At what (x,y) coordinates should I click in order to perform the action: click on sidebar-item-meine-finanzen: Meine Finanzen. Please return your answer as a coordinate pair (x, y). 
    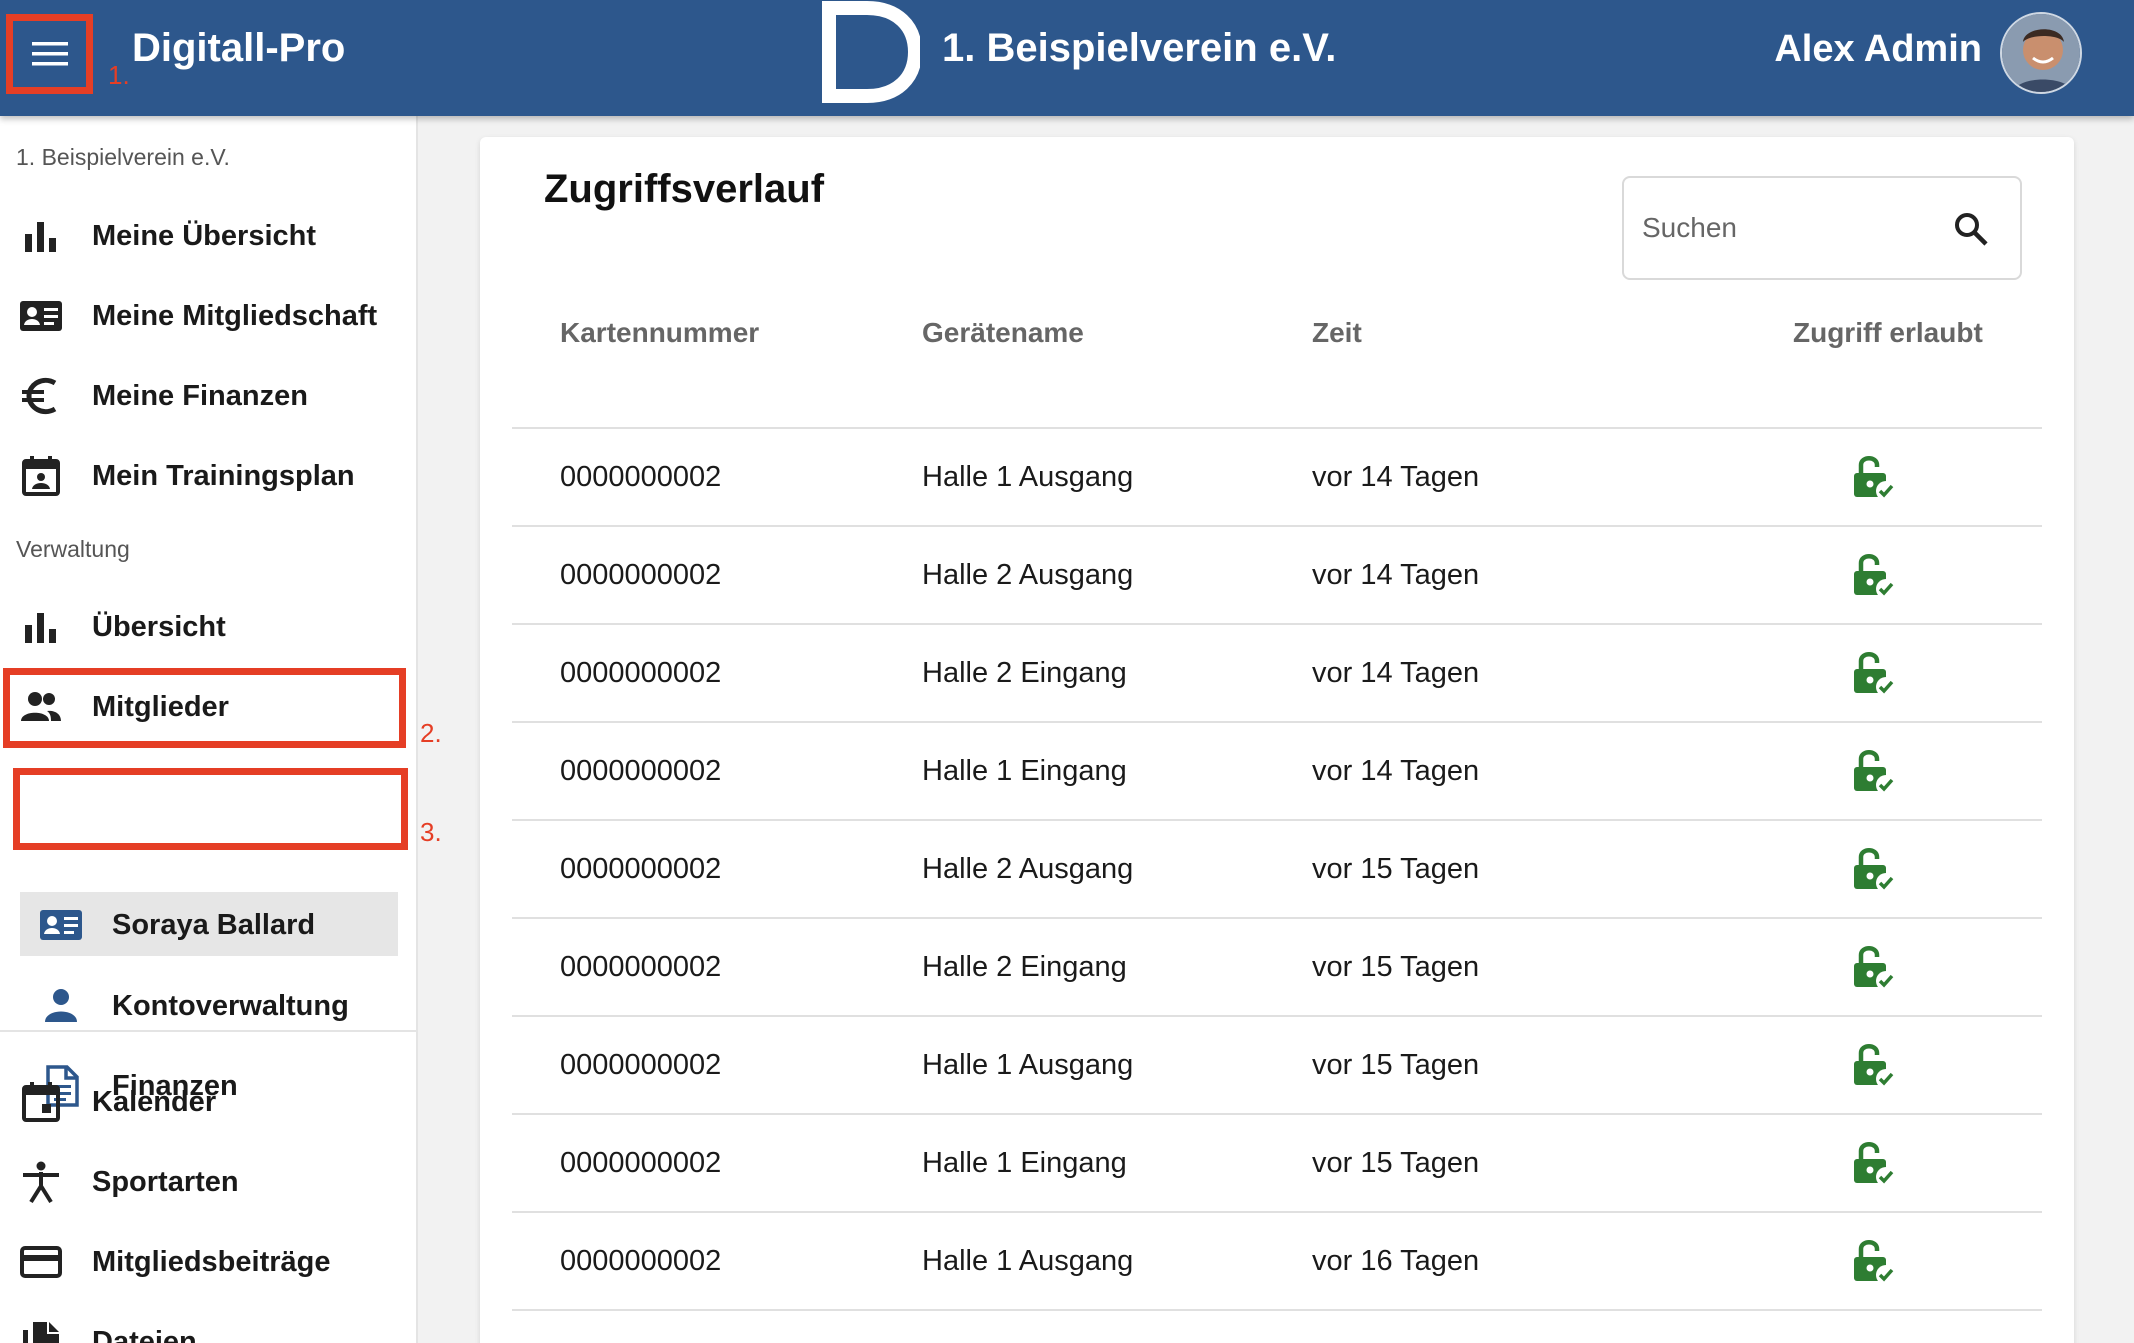
    Looking at the image, I should click on (209, 396).